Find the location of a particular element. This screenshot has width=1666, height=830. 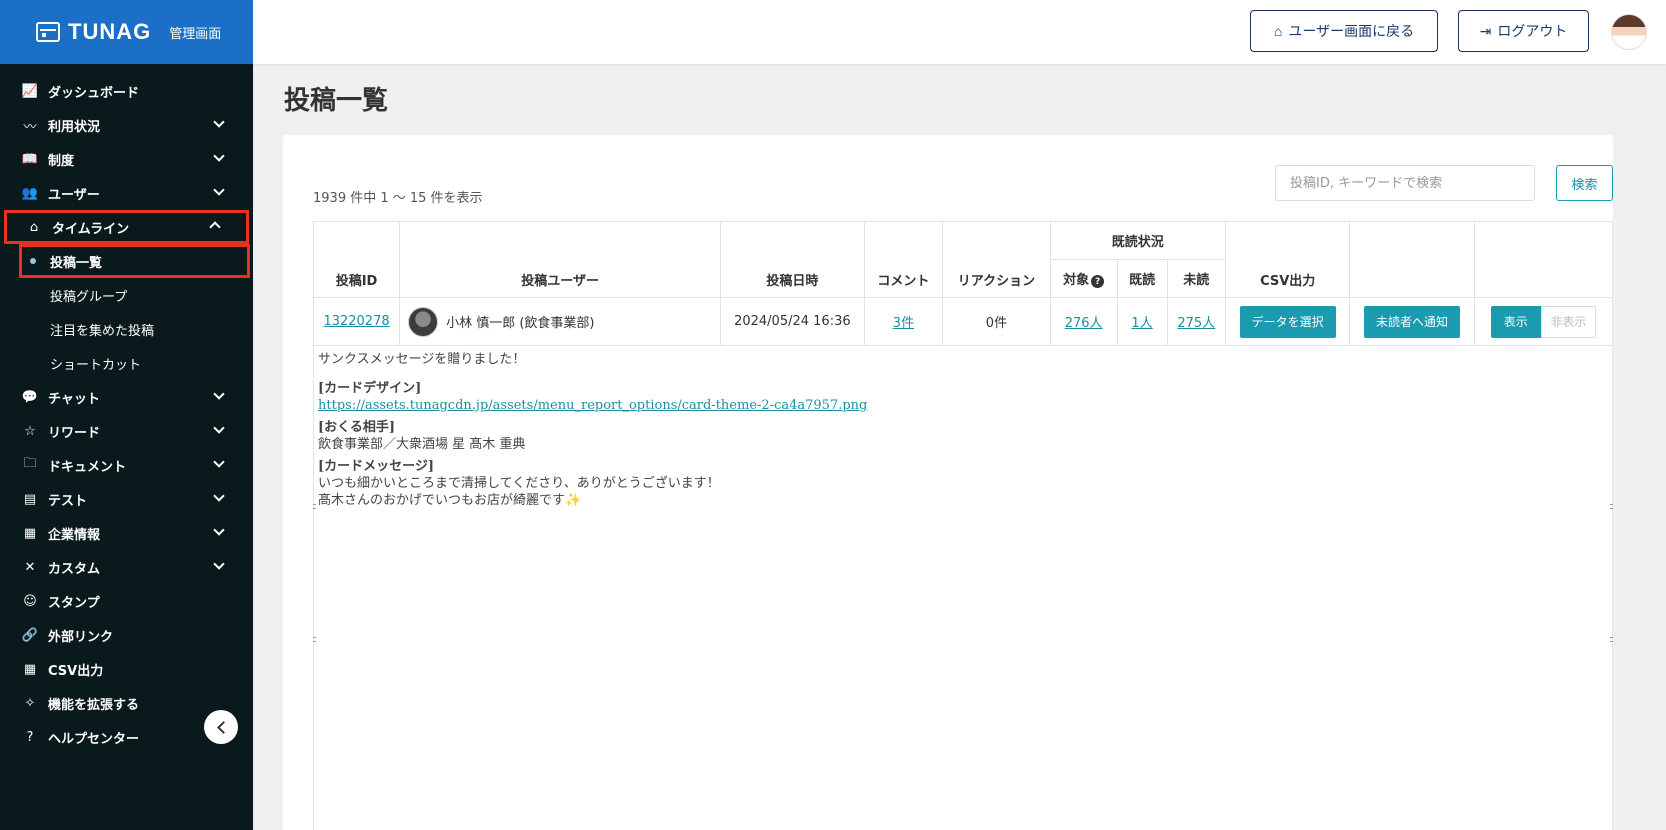

hide-button: 非表示 is located at coordinates (1568, 321).